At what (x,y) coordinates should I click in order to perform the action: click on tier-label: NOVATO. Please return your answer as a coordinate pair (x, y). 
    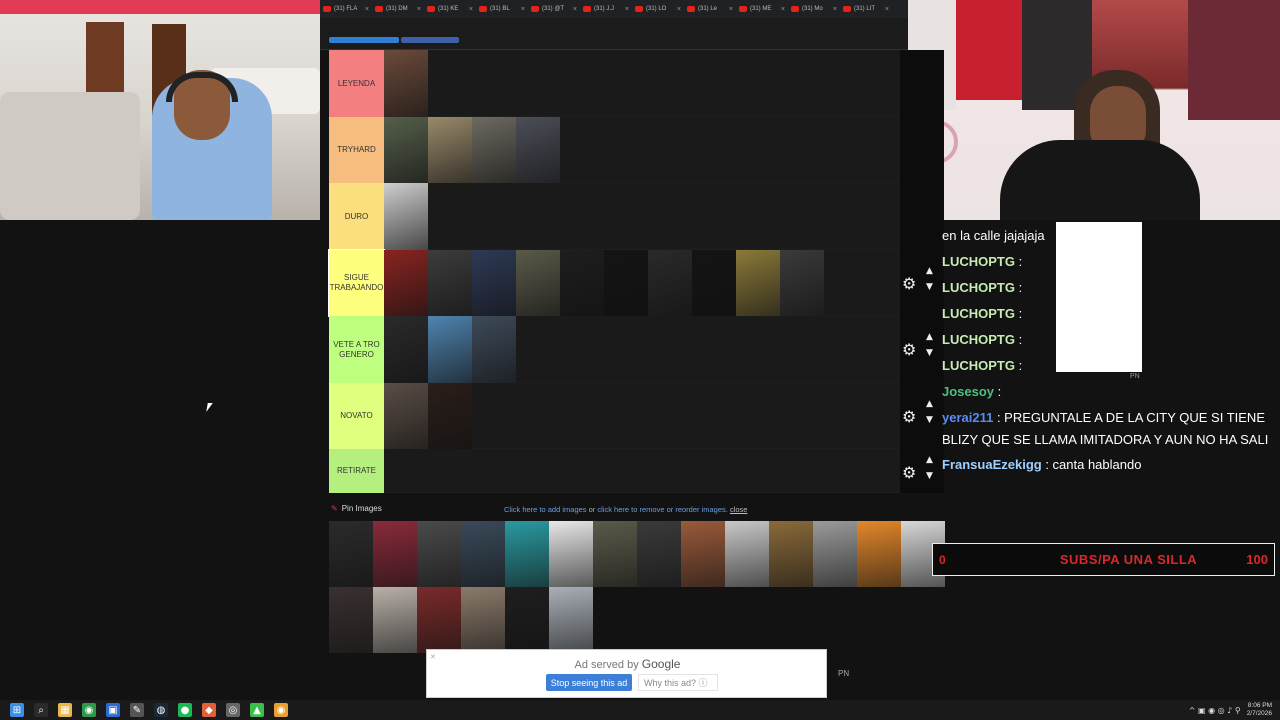
    Looking at the image, I should click on (356, 416).